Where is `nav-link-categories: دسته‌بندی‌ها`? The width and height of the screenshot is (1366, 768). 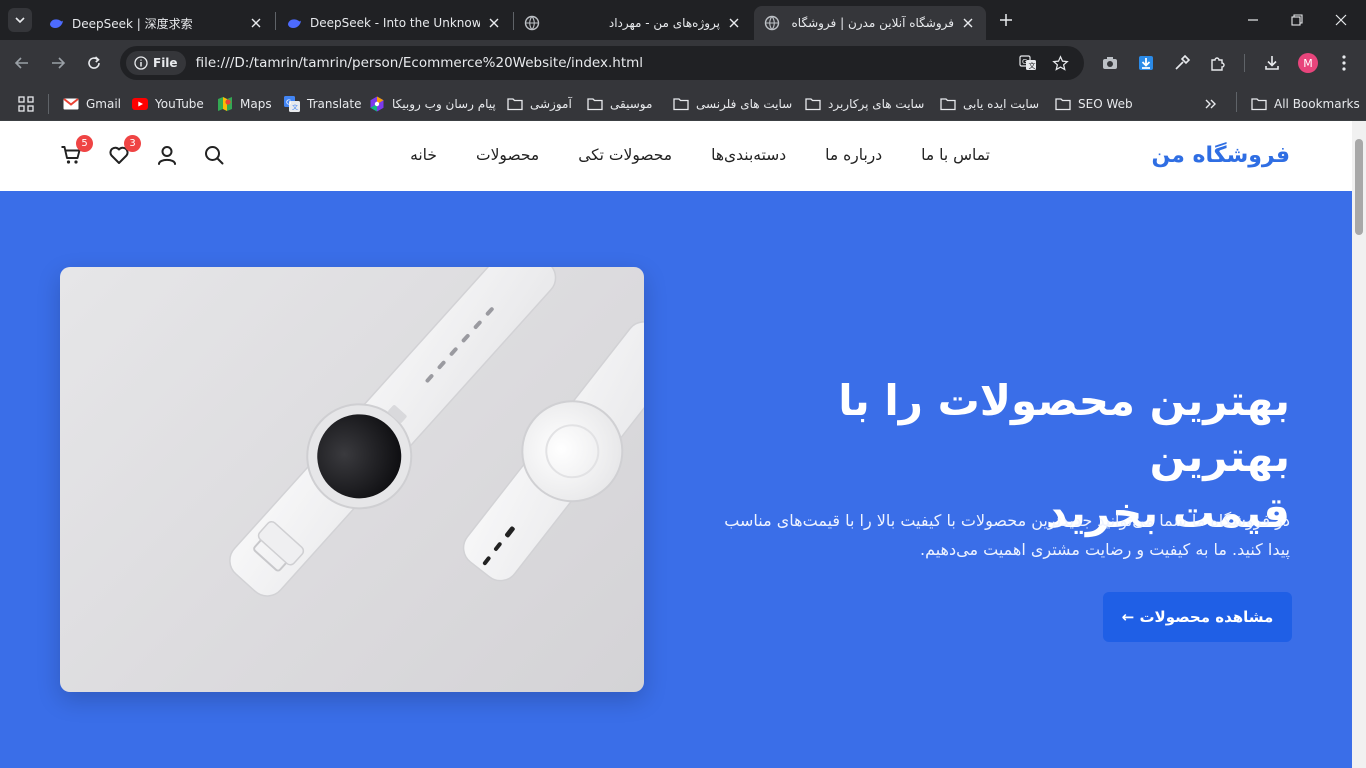 nav-link-categories: دسته‌بندی‌ها is located at coordinates (748, 155).